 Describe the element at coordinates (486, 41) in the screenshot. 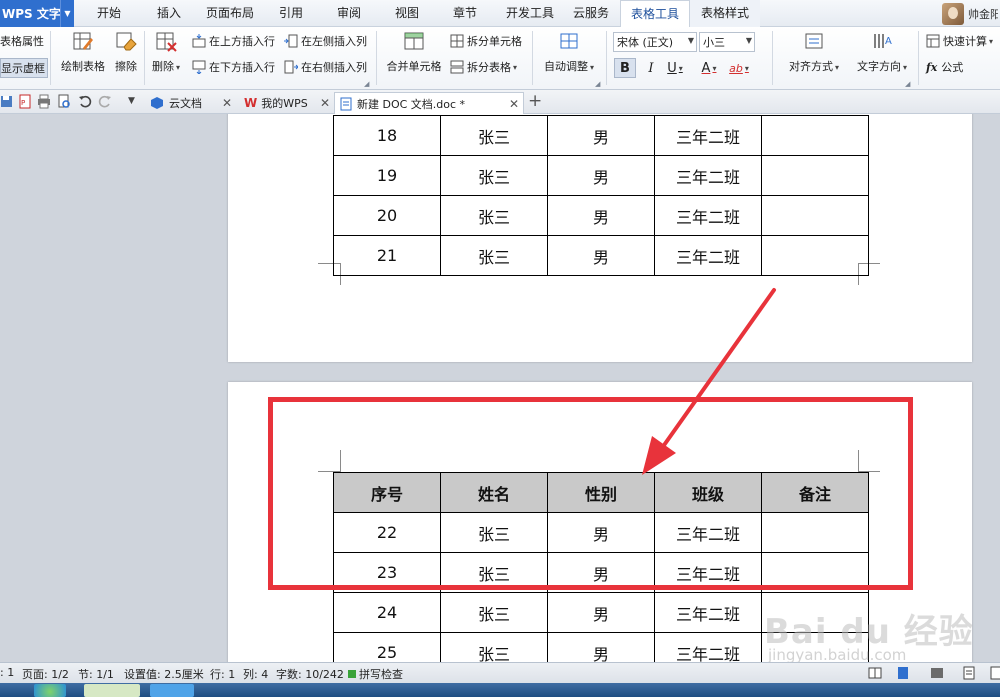

I see `split-cells-button: 拆分单元格` at that location.